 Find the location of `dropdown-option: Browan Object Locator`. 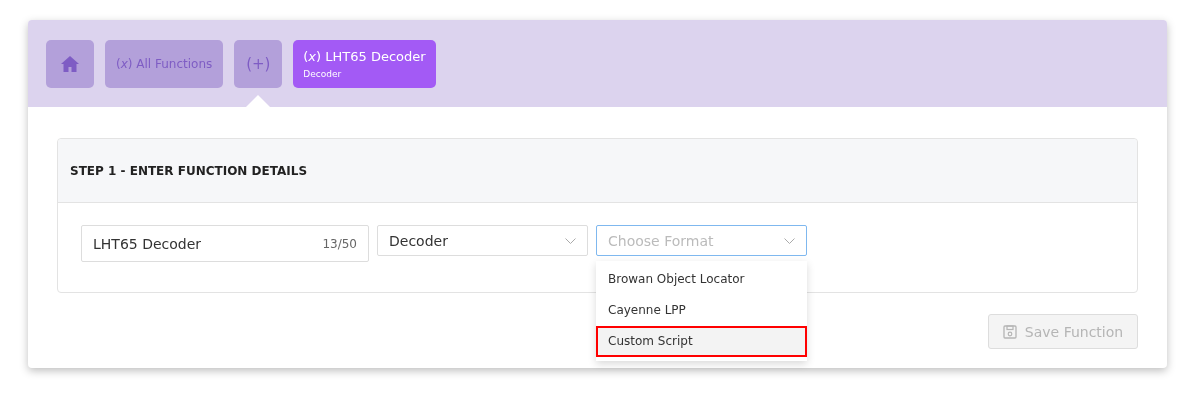

dropdown-option: Browan Object Locator is located at coordinates (701, 279).